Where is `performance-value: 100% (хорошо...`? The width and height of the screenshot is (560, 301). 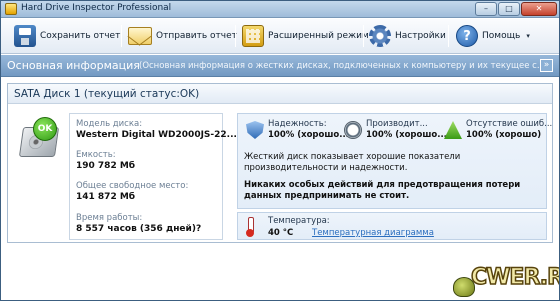
performance-value: 100% (хорошо... is located at coordinates (406, 135).